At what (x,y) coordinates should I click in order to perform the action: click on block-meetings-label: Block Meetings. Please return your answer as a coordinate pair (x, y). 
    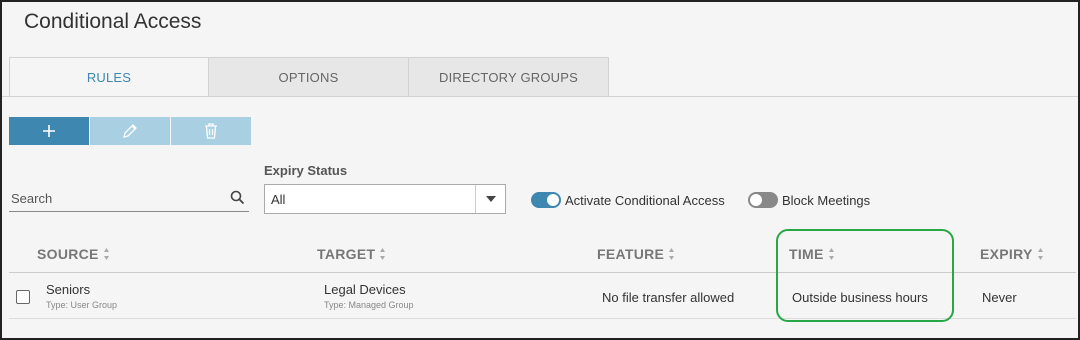
    Looking at the image, I should click on (826, 200).